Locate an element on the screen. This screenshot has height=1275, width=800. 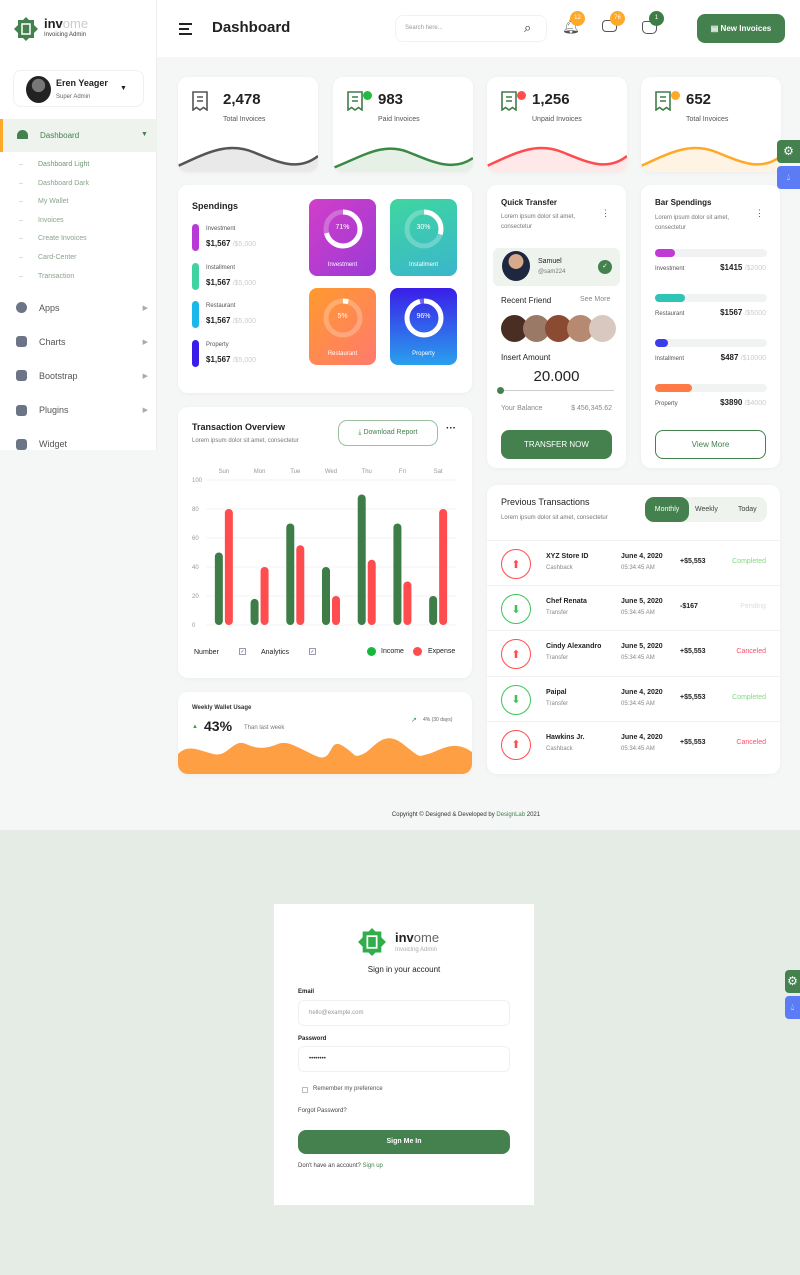
sidebar-item-label: Dashboard is located at coordinates (60, 135).